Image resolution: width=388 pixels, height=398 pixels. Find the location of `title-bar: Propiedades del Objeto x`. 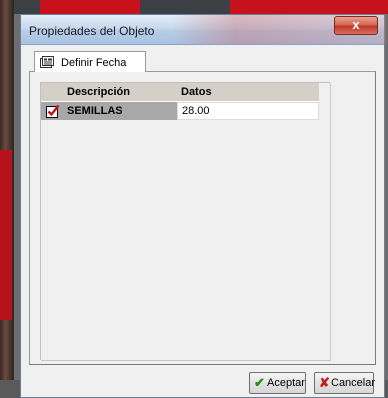

title-bar: Propiedades del Objeto x is located at coordinates (203, 30).